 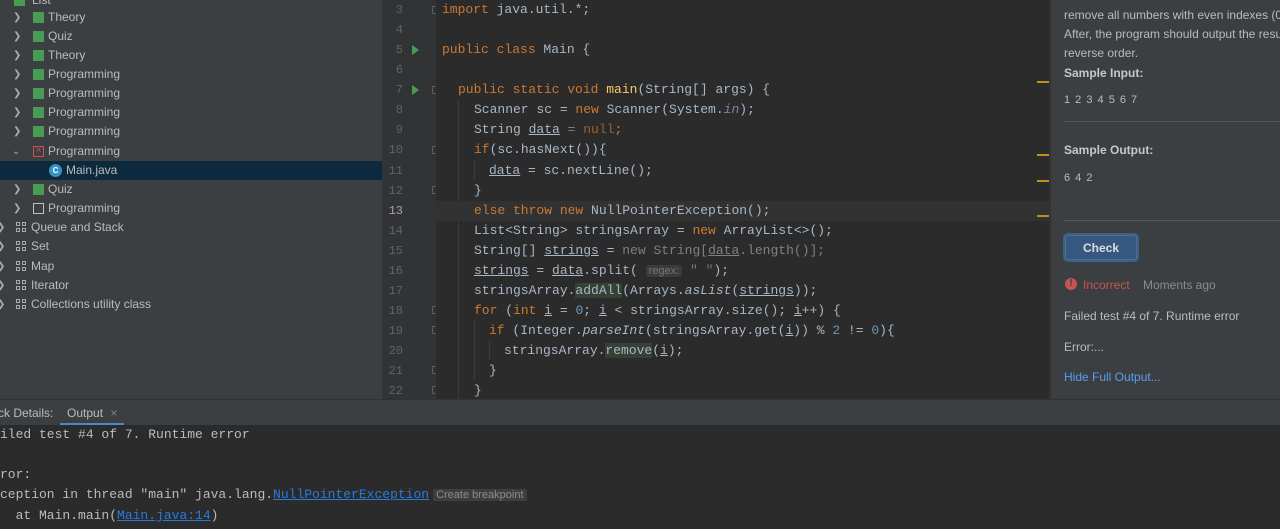 I want to click on line-number: 20, so click(x=395, y=351).